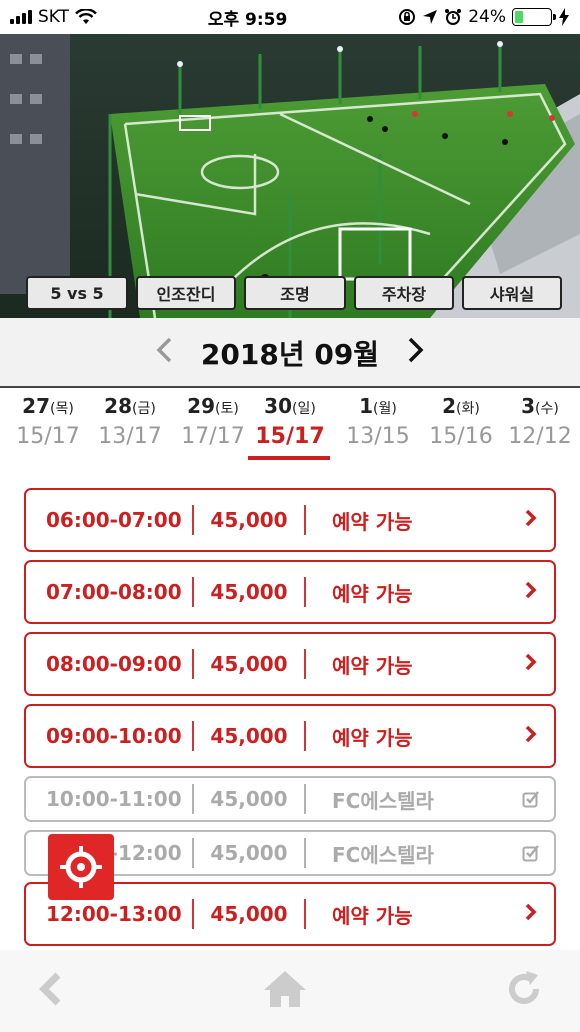 This screenshot has width=580, height=1032. What do you see at coordinates (563, 17) in the screenshot?
I see `charging-bolt-icon` at bounding box center [563, 17].